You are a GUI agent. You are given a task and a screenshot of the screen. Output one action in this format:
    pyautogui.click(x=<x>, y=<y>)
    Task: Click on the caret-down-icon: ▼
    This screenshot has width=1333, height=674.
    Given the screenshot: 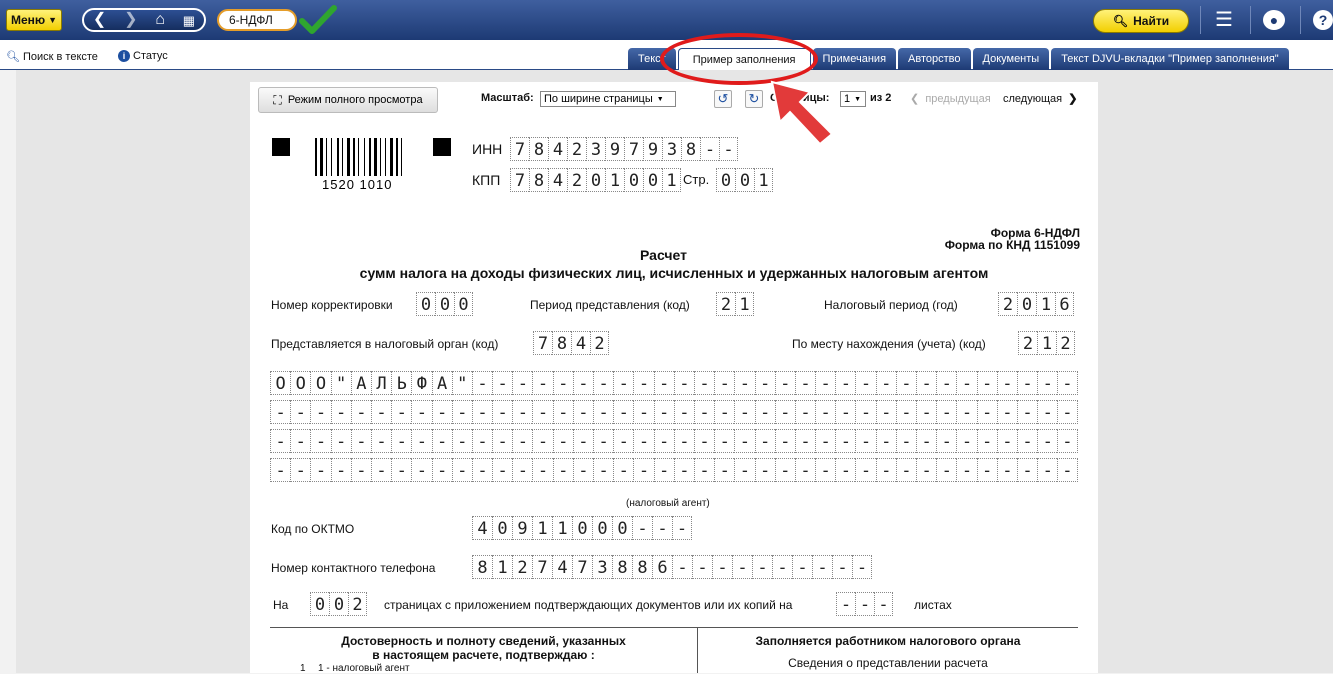 What is the action you would take?
    pyautogui.click(x=53, y=20)
    